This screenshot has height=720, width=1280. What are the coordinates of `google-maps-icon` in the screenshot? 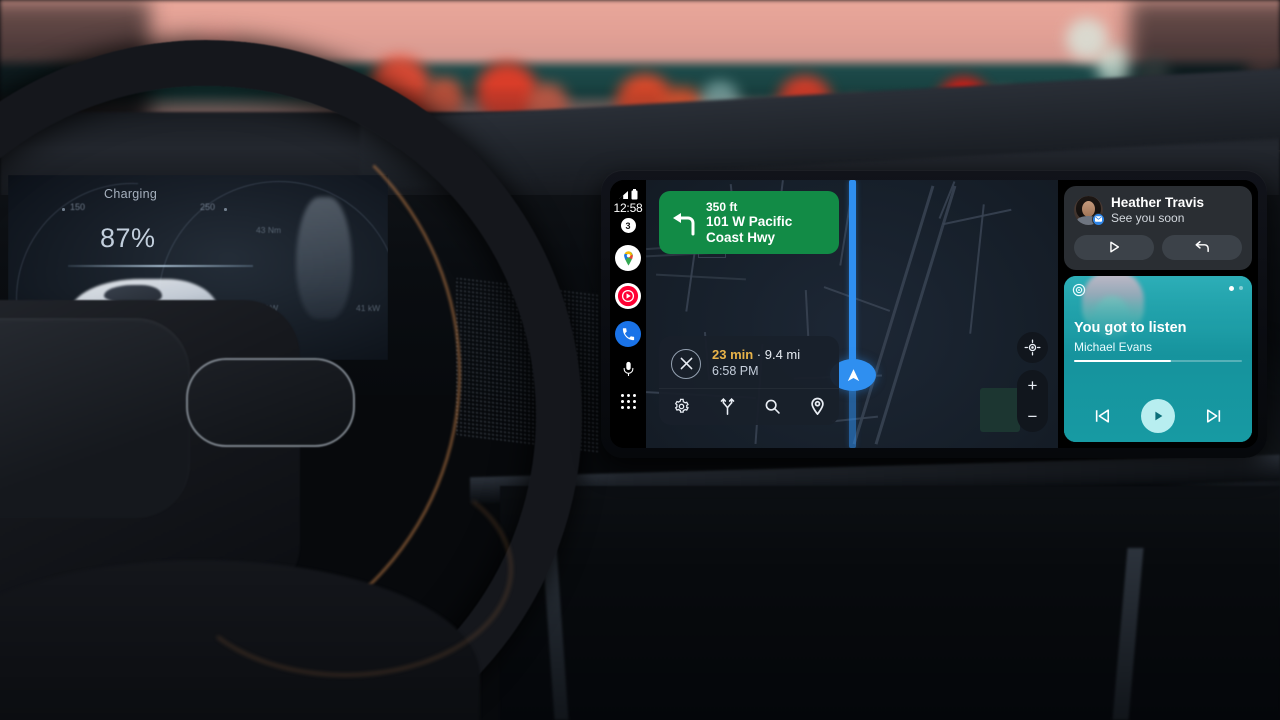 It's located at (628, 258).